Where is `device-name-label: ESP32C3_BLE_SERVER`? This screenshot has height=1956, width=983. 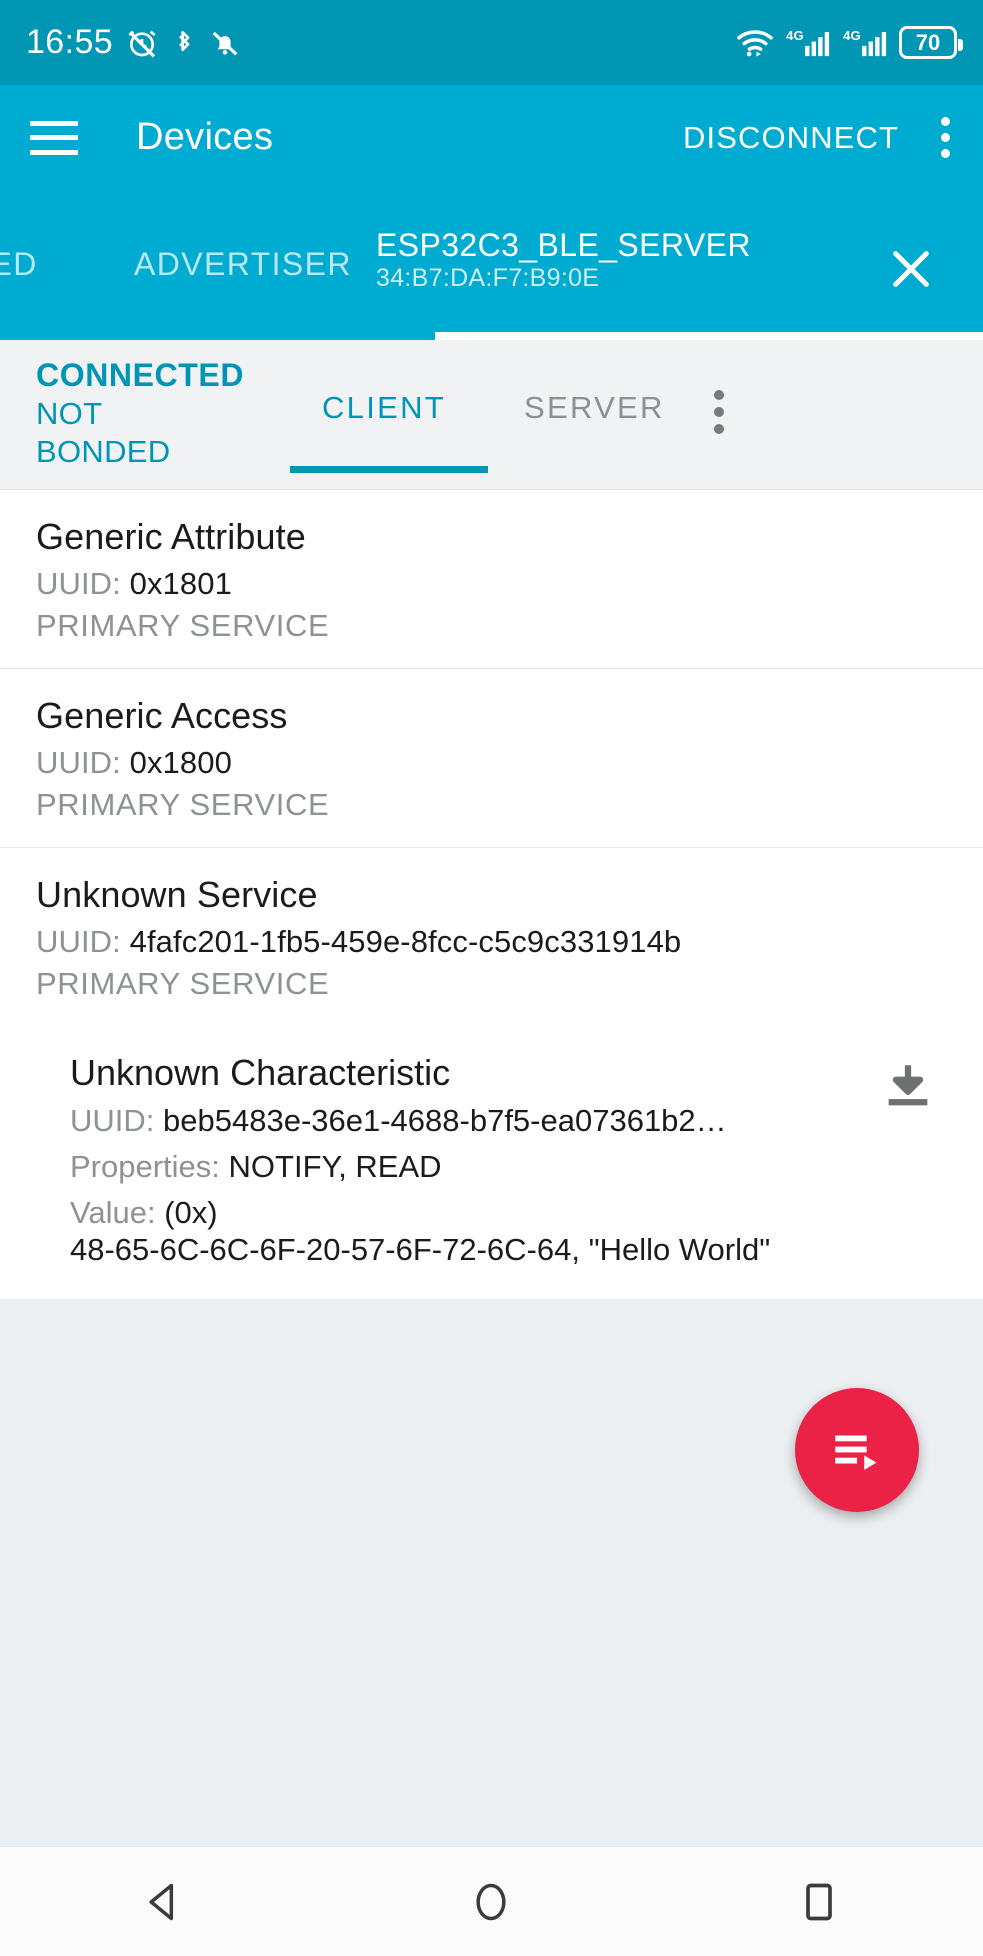
device-name-label: ESP32C3_BLE_SERVER is located at coordinates (563, 245).